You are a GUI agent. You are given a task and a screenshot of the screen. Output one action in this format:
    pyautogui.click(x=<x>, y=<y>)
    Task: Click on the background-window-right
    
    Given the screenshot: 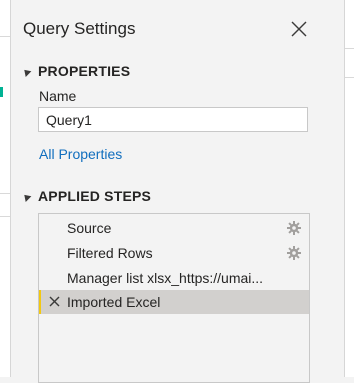 What is the action you would take?
    pyautogui.click(x=349, y=188)
    